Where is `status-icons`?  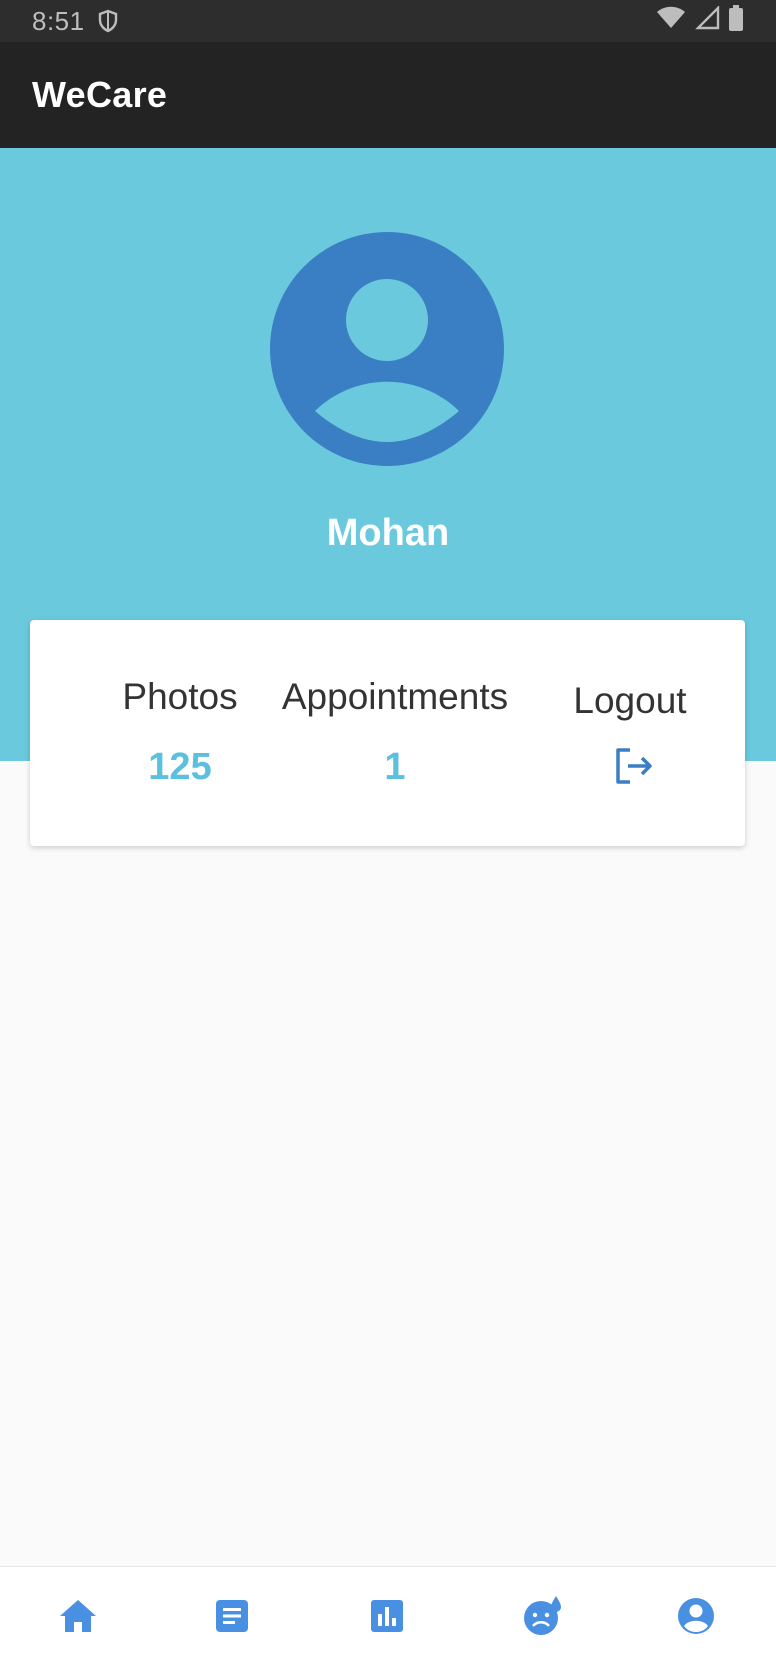 status-icons is located at coordinates (700, 21).